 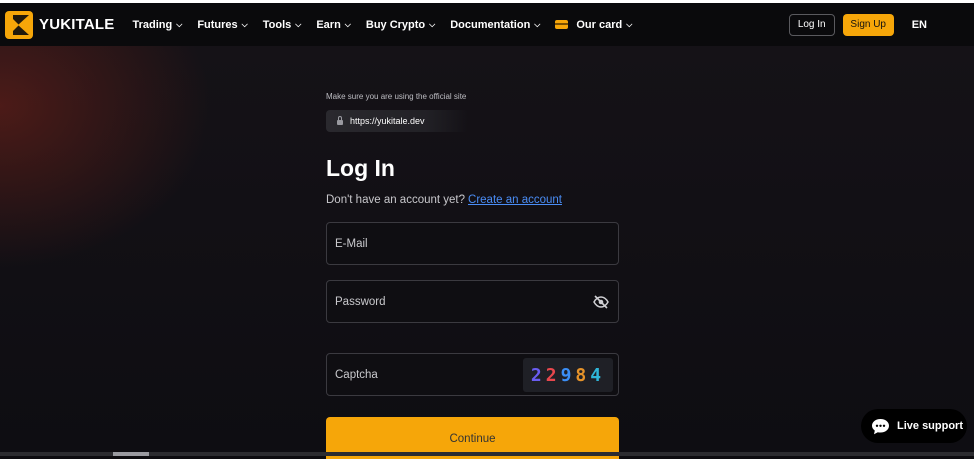 I want to click on nav-label: Trading, so click(x=152, y=24).